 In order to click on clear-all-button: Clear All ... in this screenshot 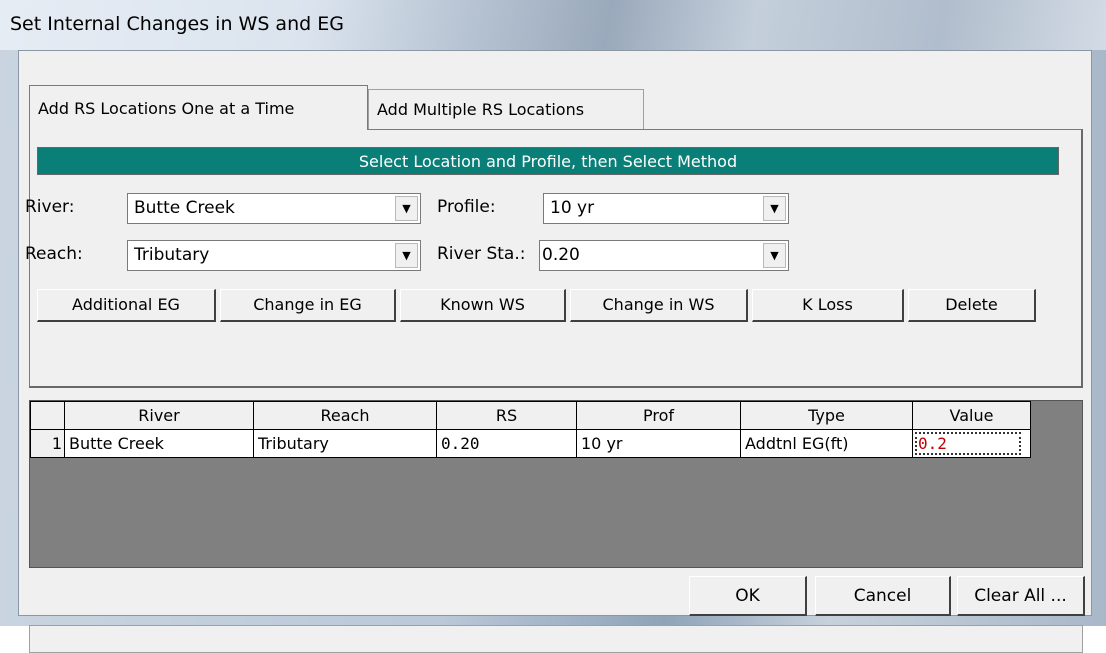, I will do `click(1021, 596)`.